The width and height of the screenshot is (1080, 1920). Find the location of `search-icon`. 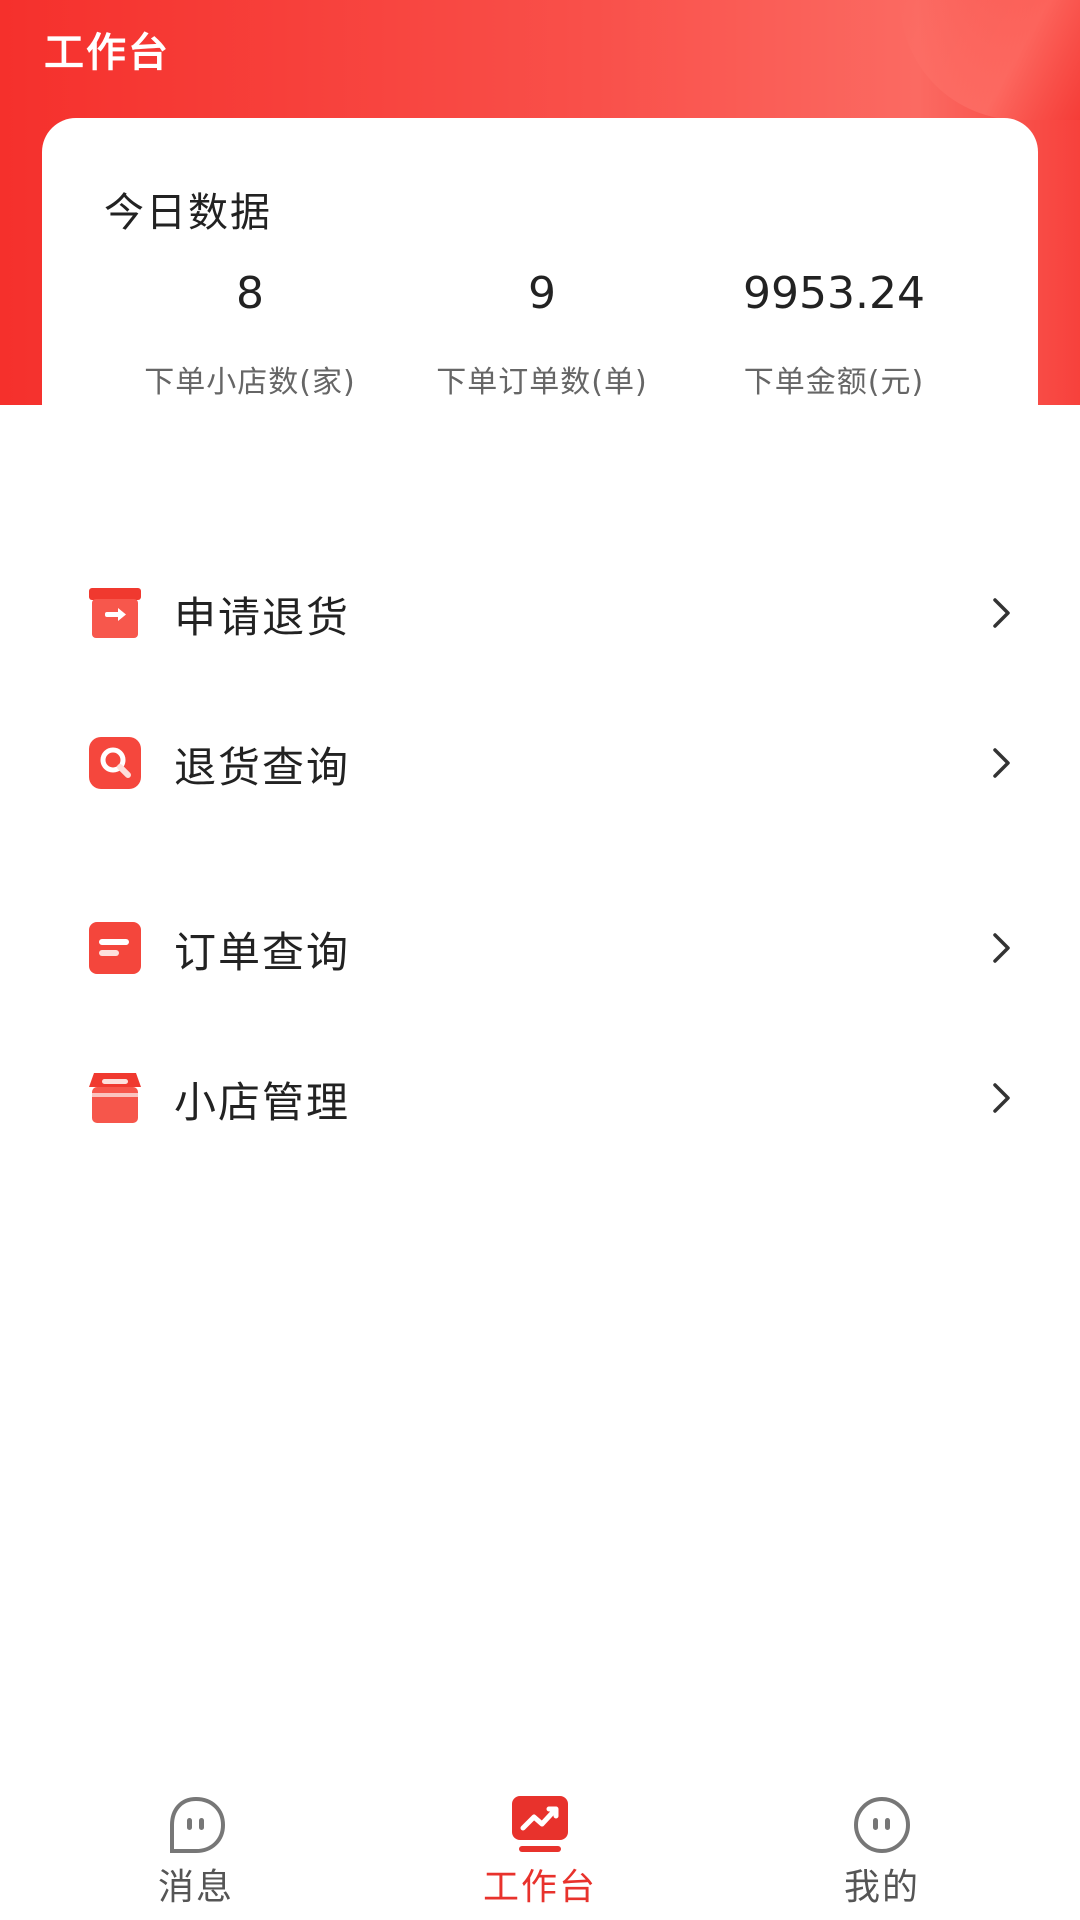

search-icon is located at coordinates (115, 763).